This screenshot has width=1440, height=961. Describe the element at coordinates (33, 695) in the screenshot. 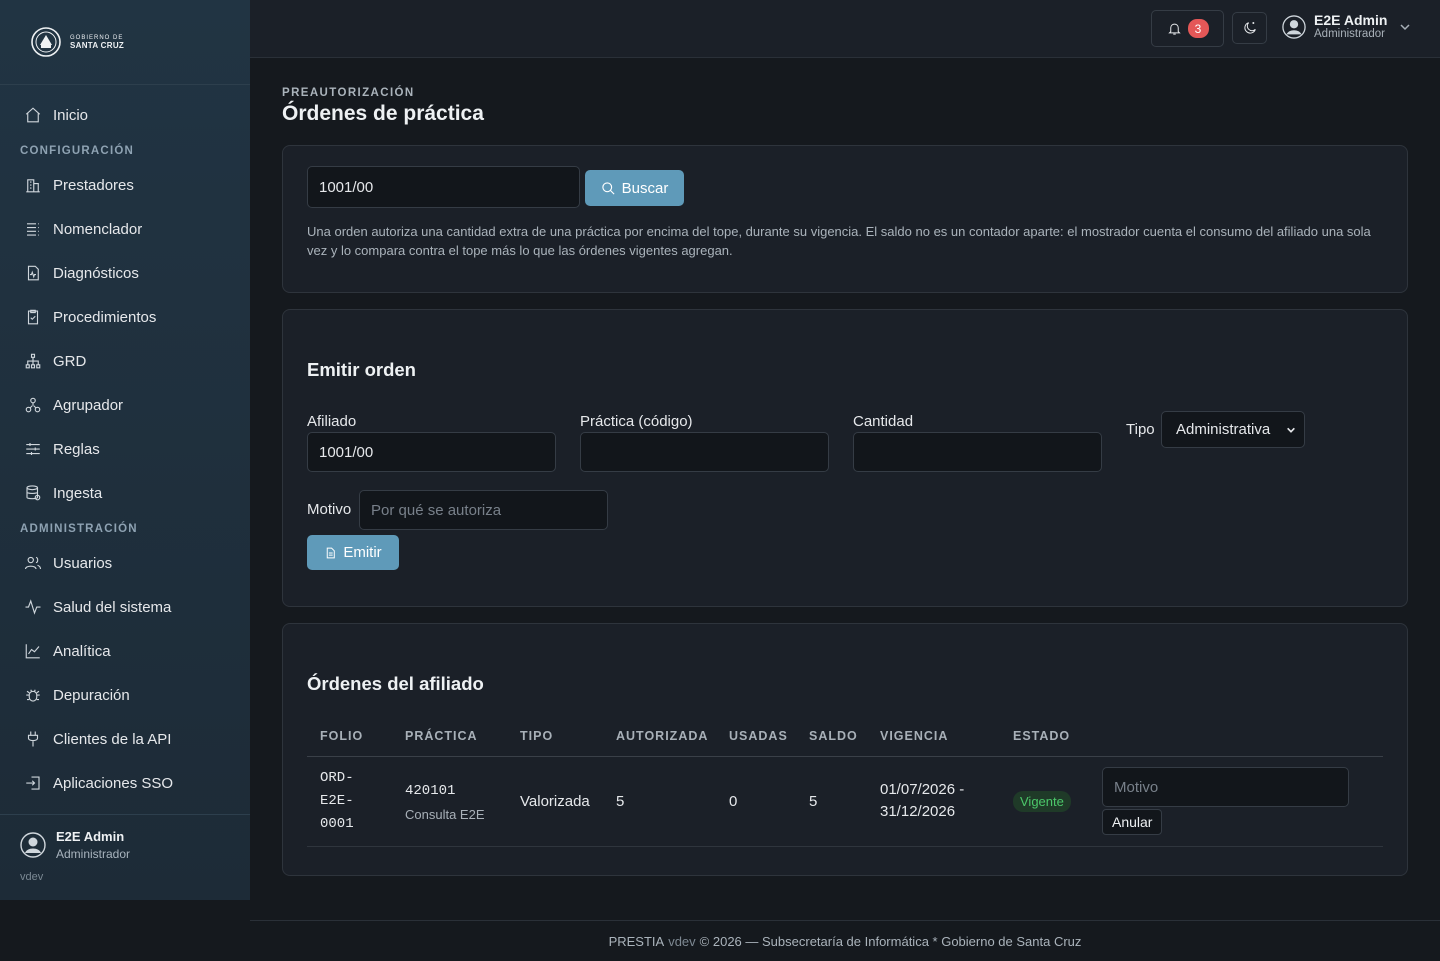

I see `bug-icon` at that location.